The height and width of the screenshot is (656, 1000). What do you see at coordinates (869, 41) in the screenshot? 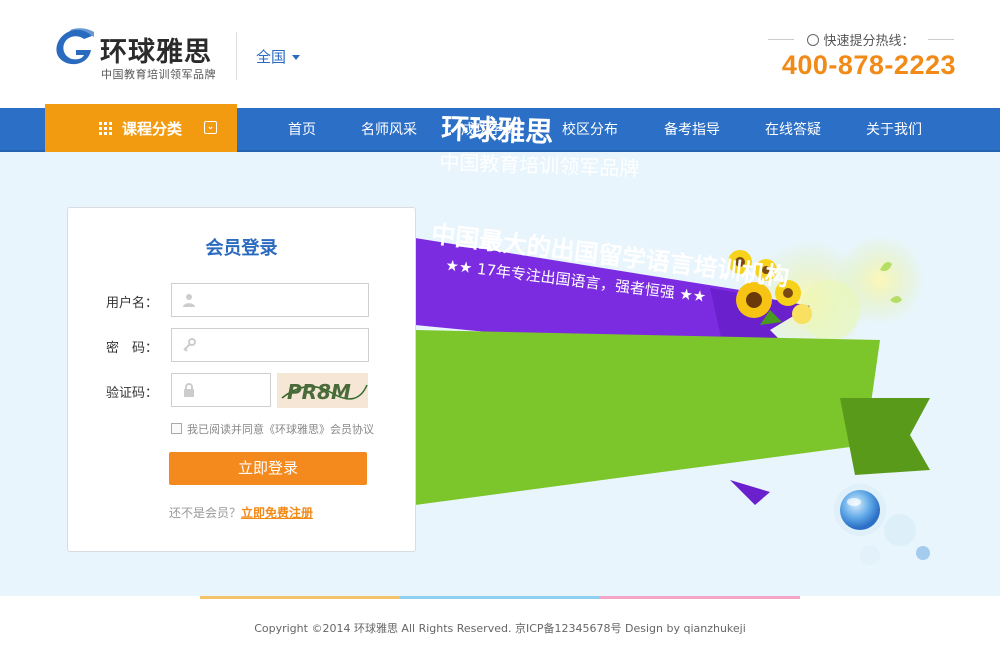
I see `hotline-label-text: 快速提分热线：` at bounding box center [869, 41].